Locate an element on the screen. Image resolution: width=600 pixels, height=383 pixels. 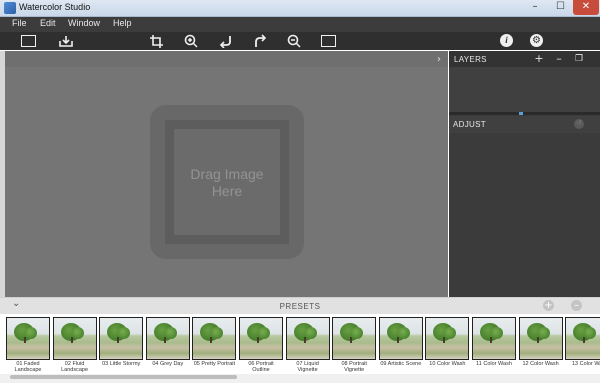
preset-item: 13 Color Wa is located at coordinates (582, 346).